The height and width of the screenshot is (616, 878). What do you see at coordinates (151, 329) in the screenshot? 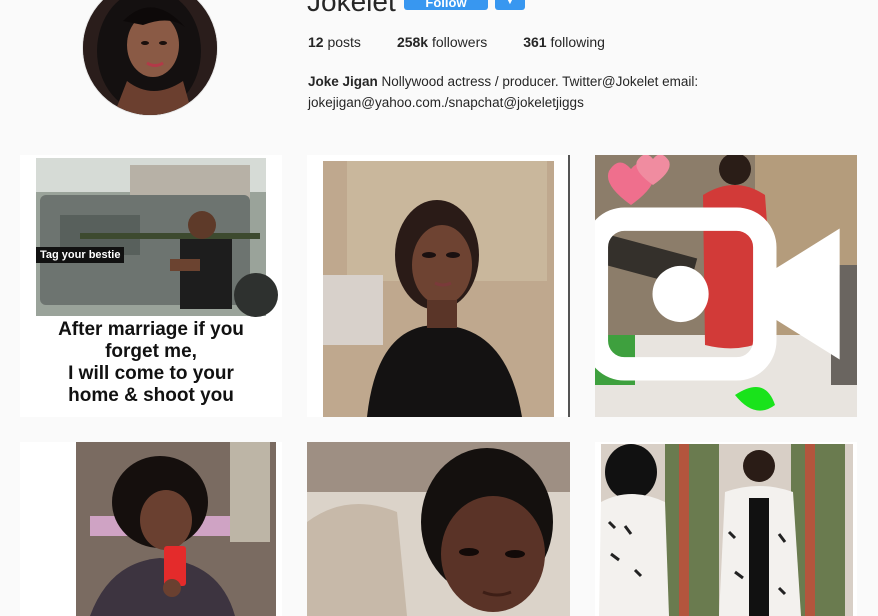
I see `meme-caption-line: After marriage if you` at bounding box center [151, 329].